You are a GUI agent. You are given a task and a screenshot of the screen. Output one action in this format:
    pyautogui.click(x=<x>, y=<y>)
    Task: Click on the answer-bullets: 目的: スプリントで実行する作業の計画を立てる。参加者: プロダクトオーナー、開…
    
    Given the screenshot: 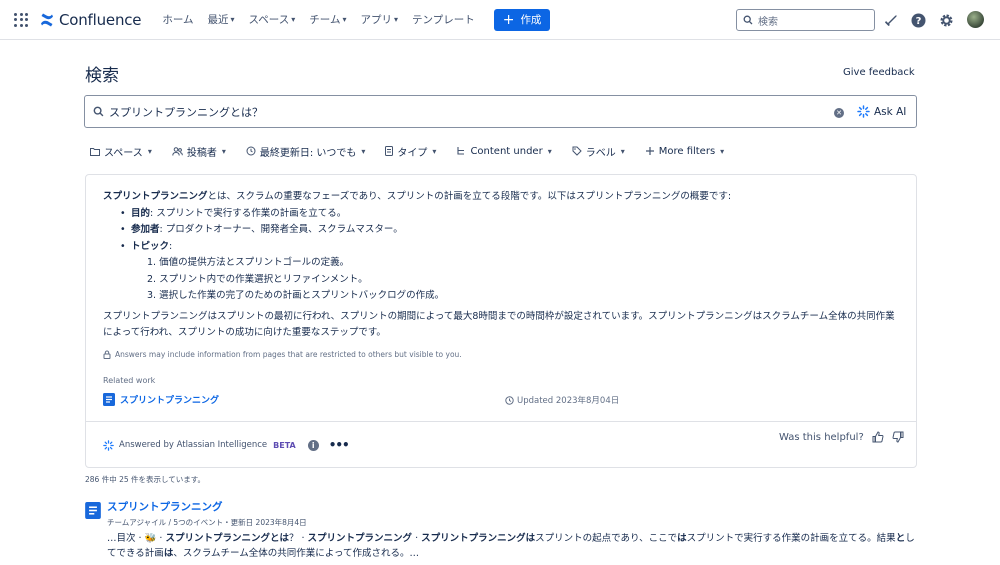 What is the action you would take?
    pyautogui.click(x=510, y=231)
    